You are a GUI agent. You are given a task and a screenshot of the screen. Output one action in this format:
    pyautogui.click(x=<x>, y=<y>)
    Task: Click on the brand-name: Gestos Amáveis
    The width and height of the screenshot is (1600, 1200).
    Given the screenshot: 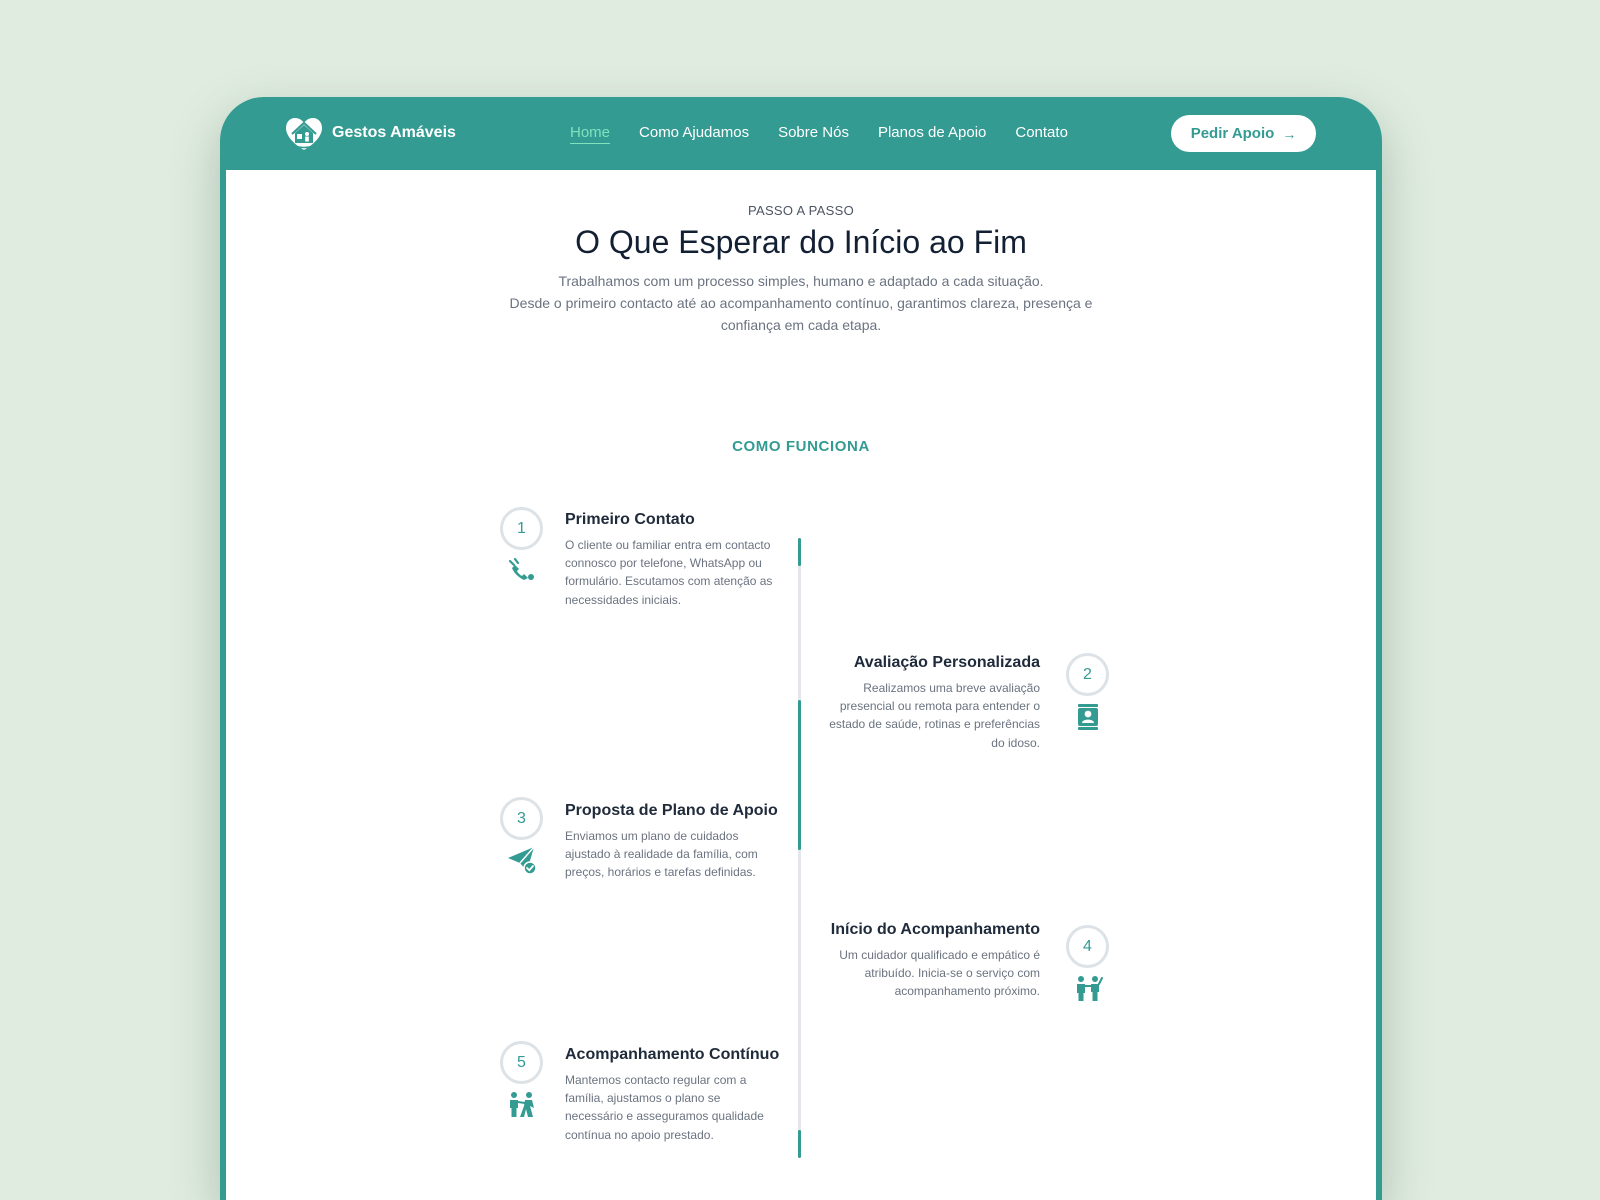 What is the action you would take?
    pyautogui.click(x=394, y=132)
    